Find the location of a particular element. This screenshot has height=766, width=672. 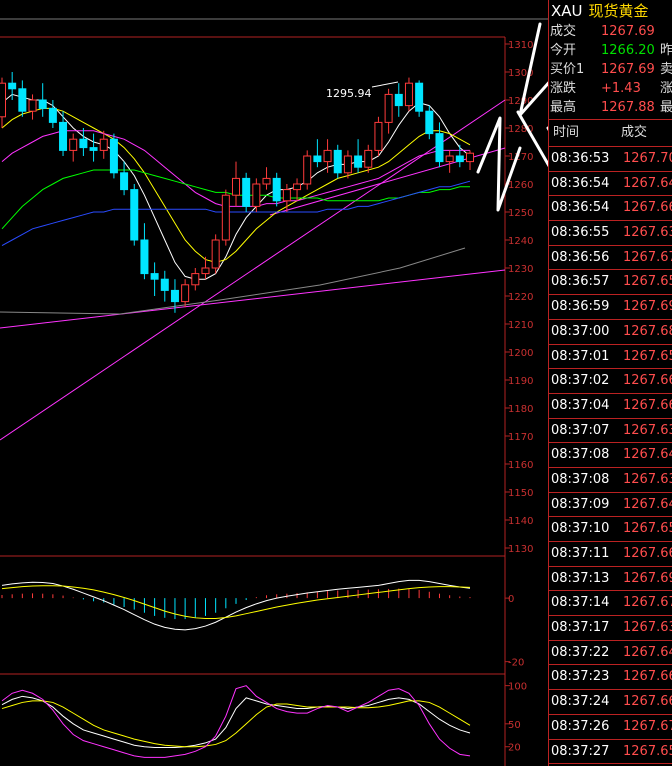

tick-row: 08:37:09 1267.64 is located at coordinates (610, 505).